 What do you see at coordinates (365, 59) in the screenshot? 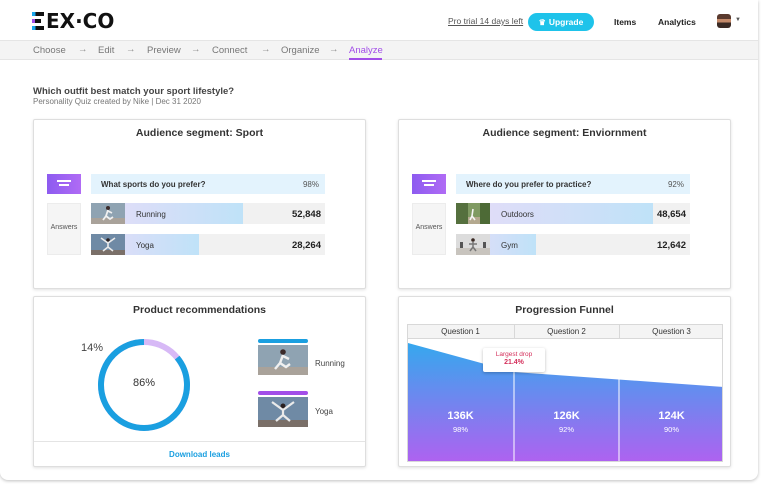
I see `active-step-indicator` at bounding box center [365, 59].